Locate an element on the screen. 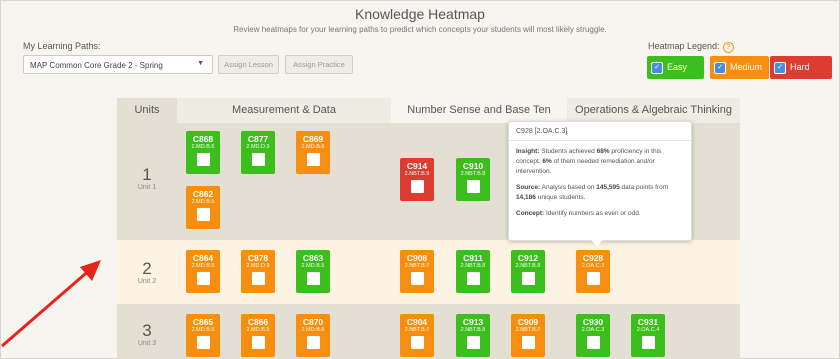 The width and height of the screenshot is (840, 359). legend-easy-toggle: ✓ Easy is located at coordinates (675, 67).